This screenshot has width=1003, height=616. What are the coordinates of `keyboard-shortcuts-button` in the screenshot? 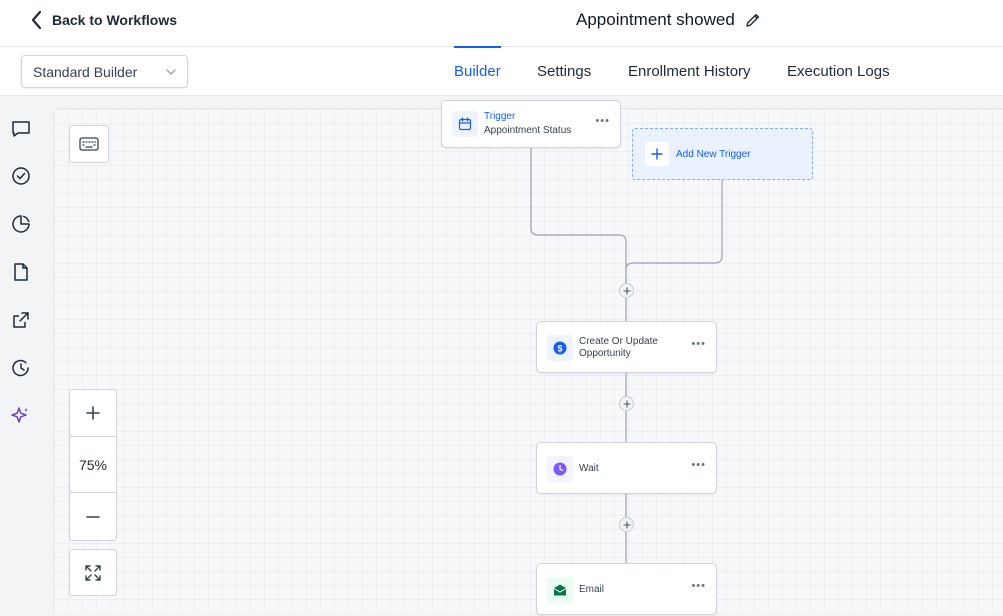 It's located at (89, 144).